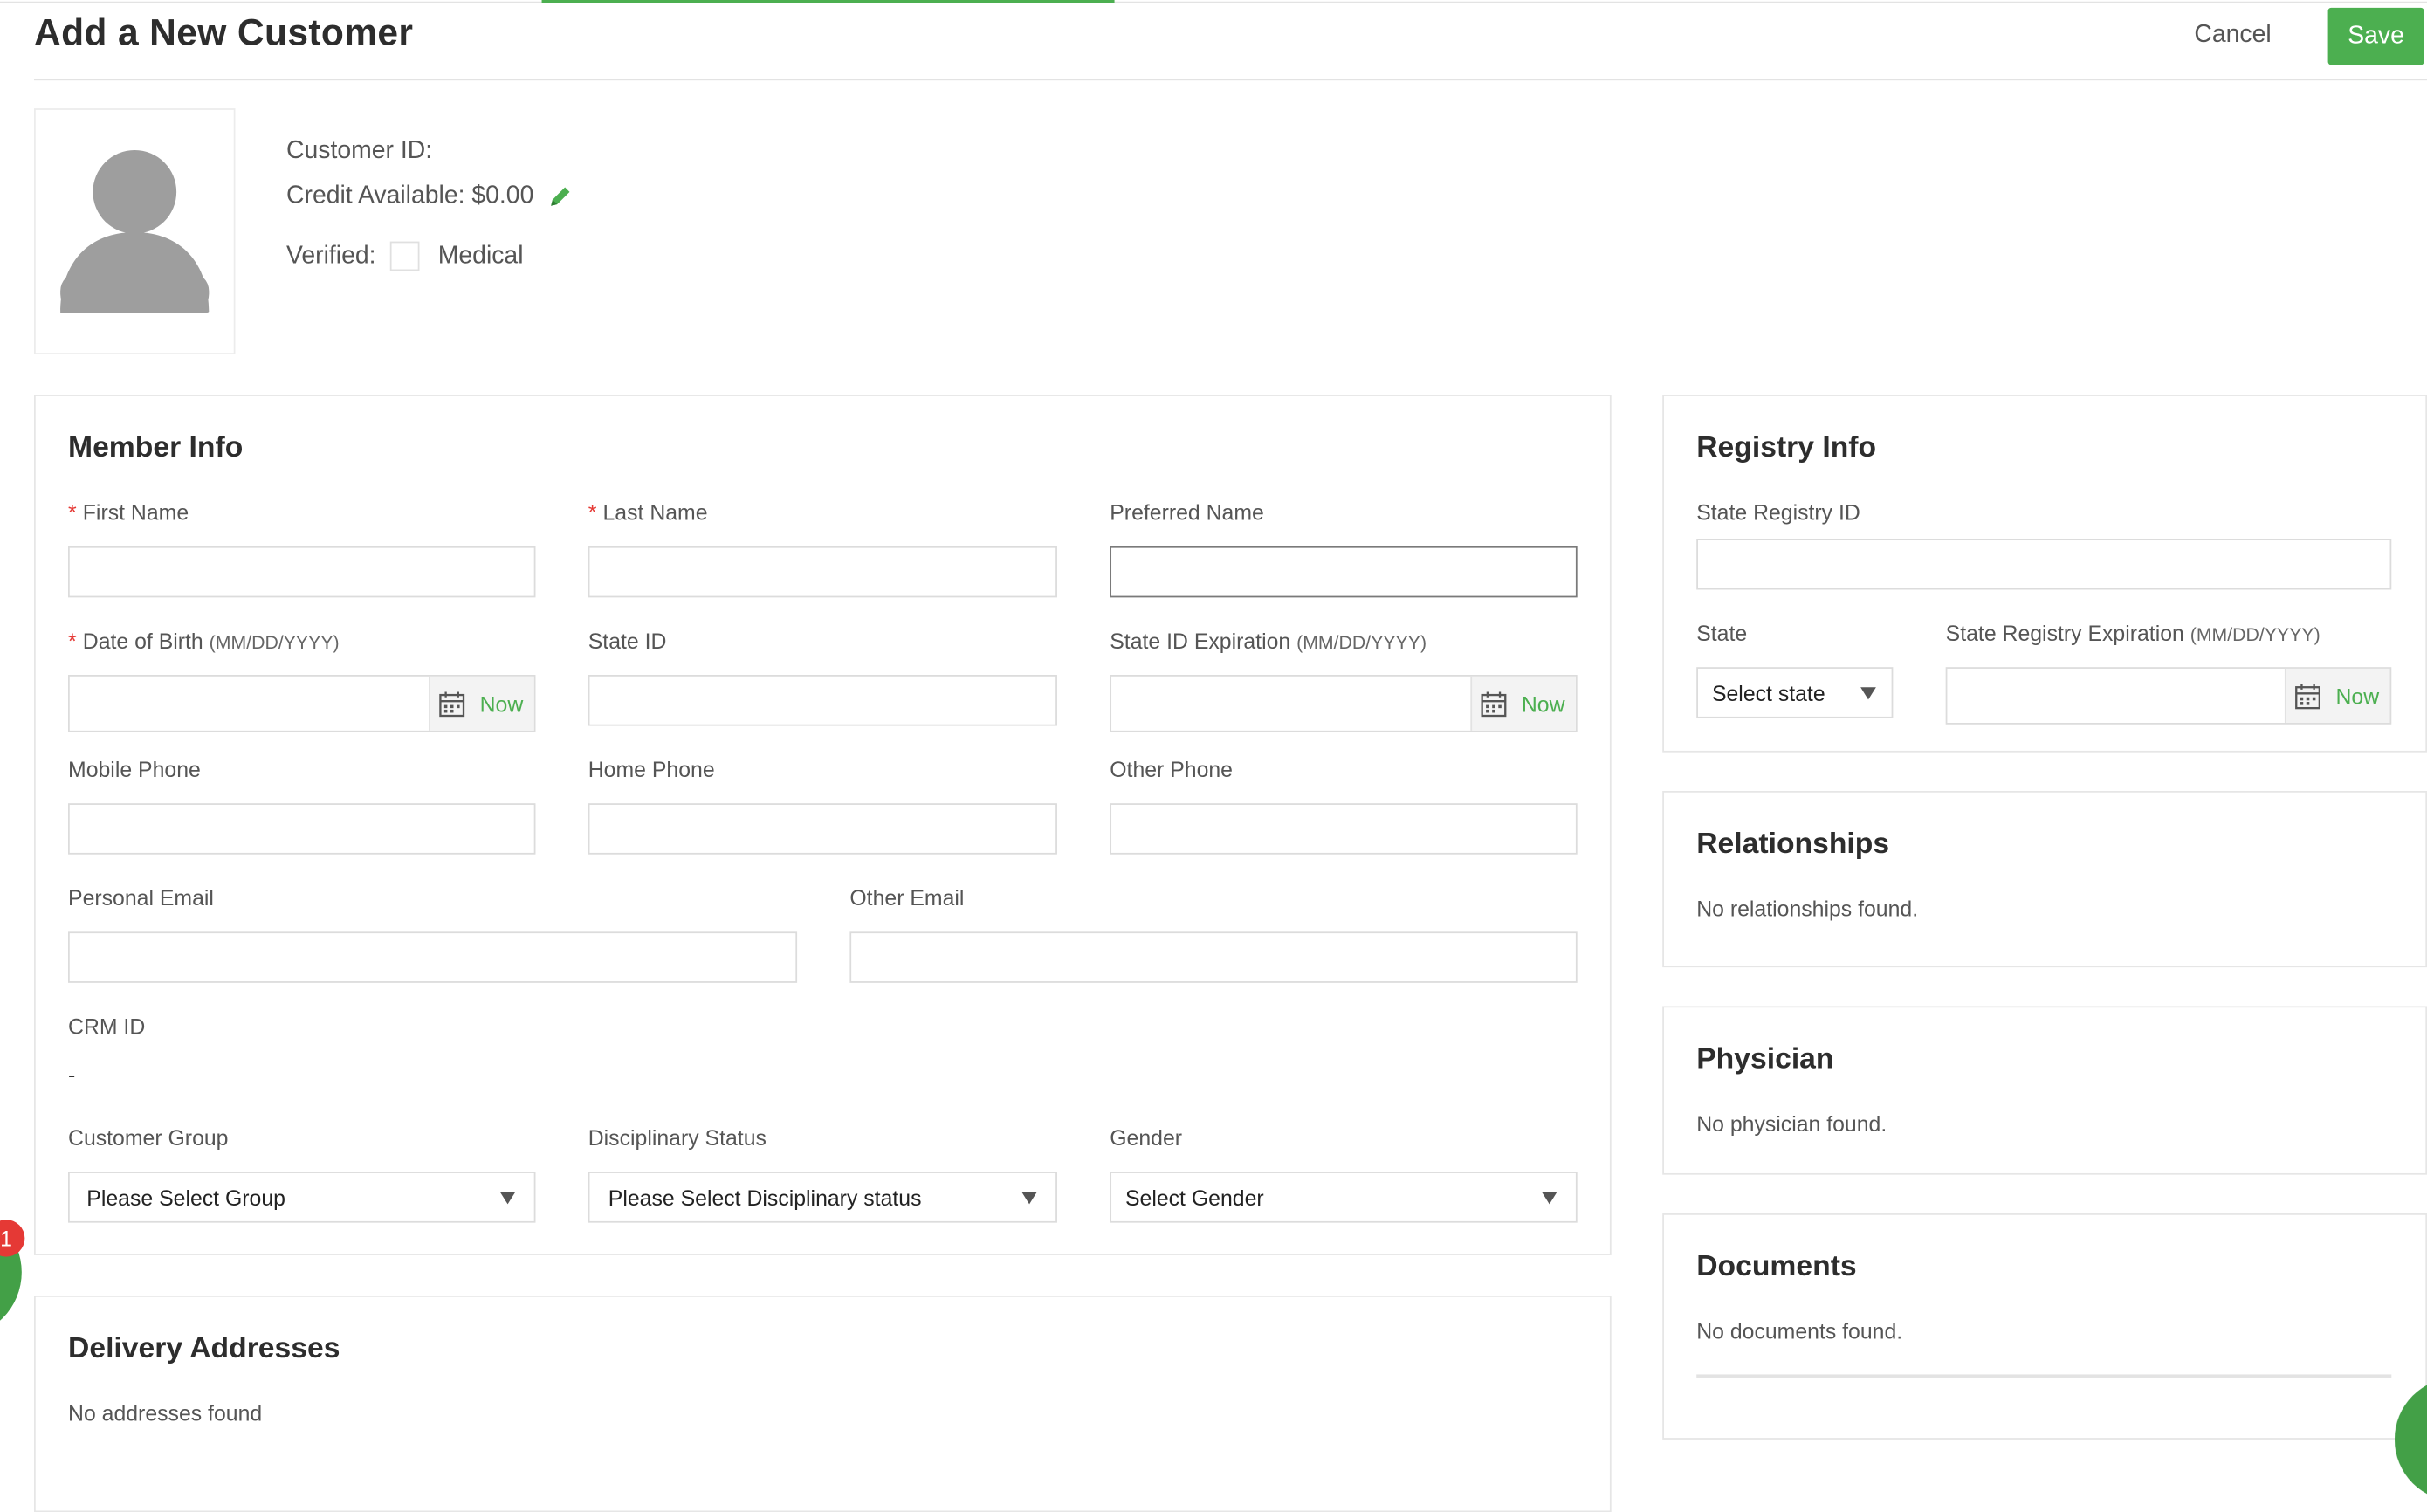 The image size is (2427, 1512). I want to click on state-label: State, so click(1722, 633).